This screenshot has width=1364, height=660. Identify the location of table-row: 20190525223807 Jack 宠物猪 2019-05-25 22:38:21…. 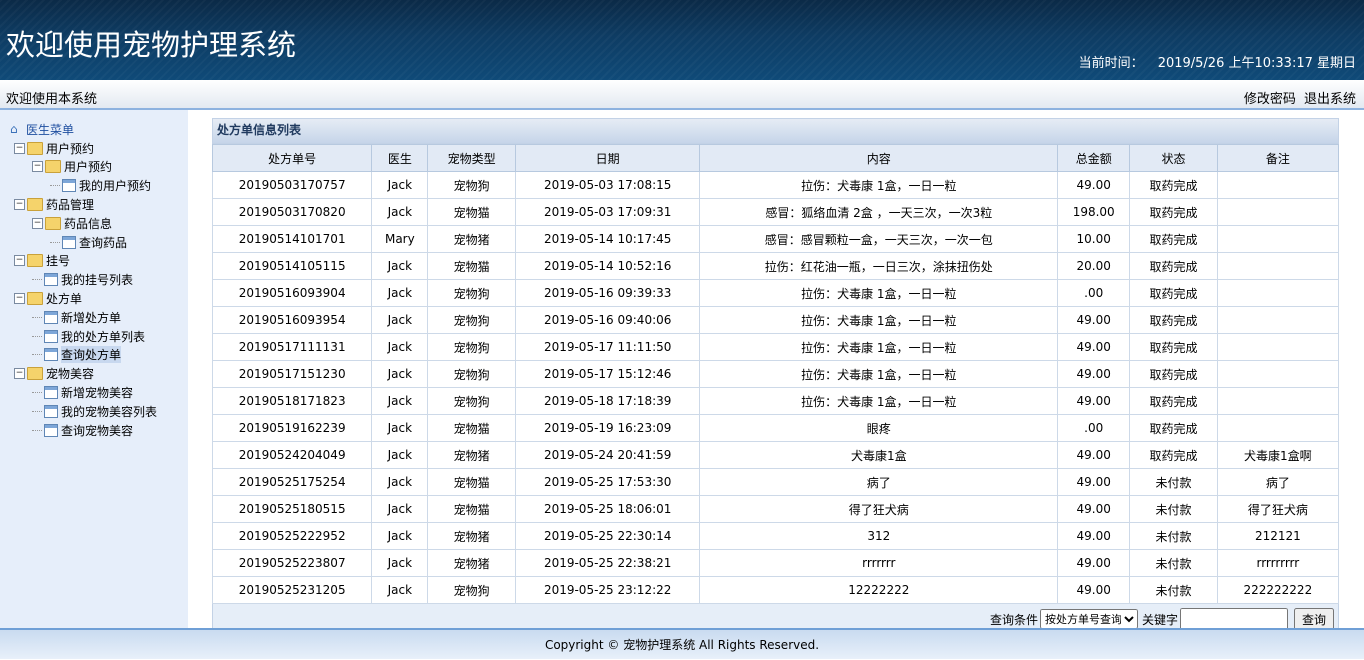
(775, 563).